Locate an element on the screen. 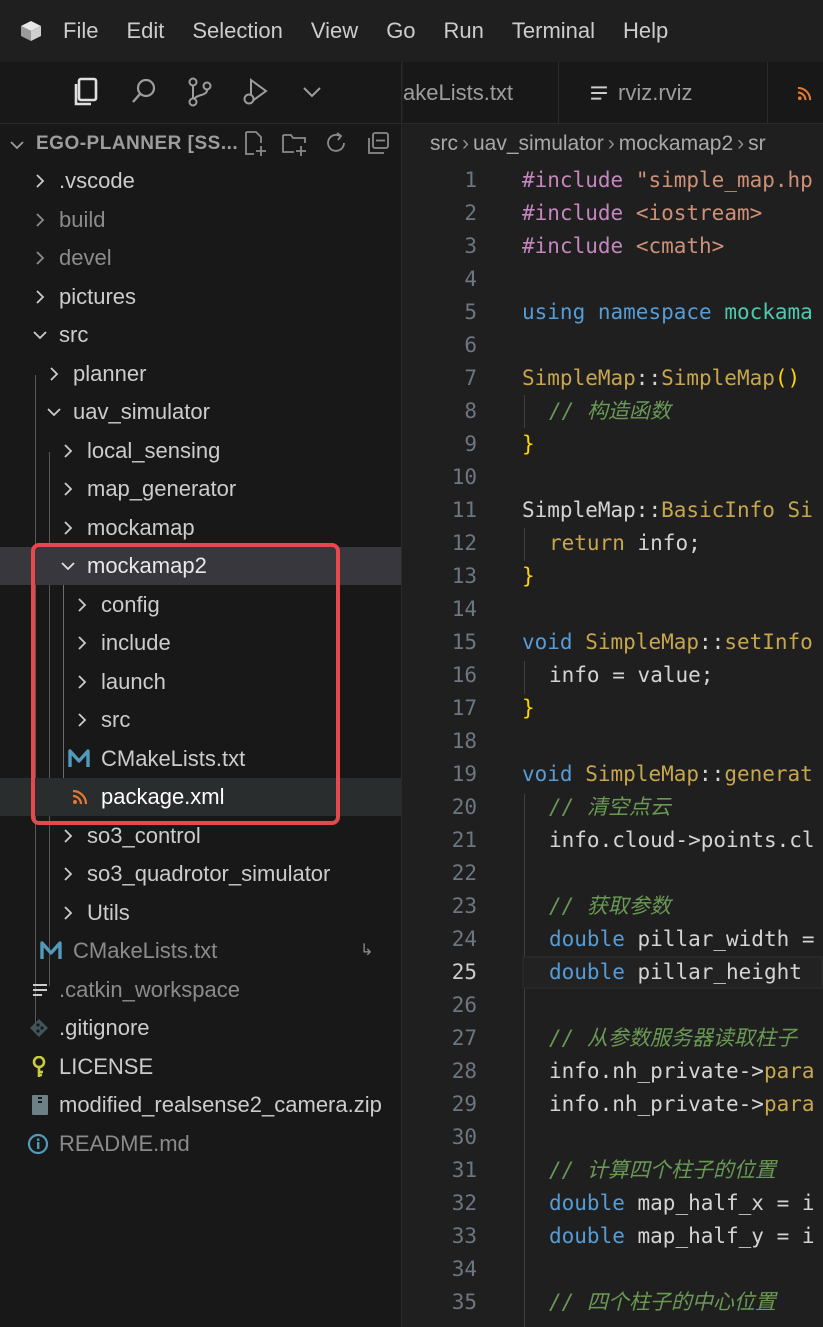 This screenshot has height=1327, width=823. chevron-right-icon: › is located at coordinates (465, 143).